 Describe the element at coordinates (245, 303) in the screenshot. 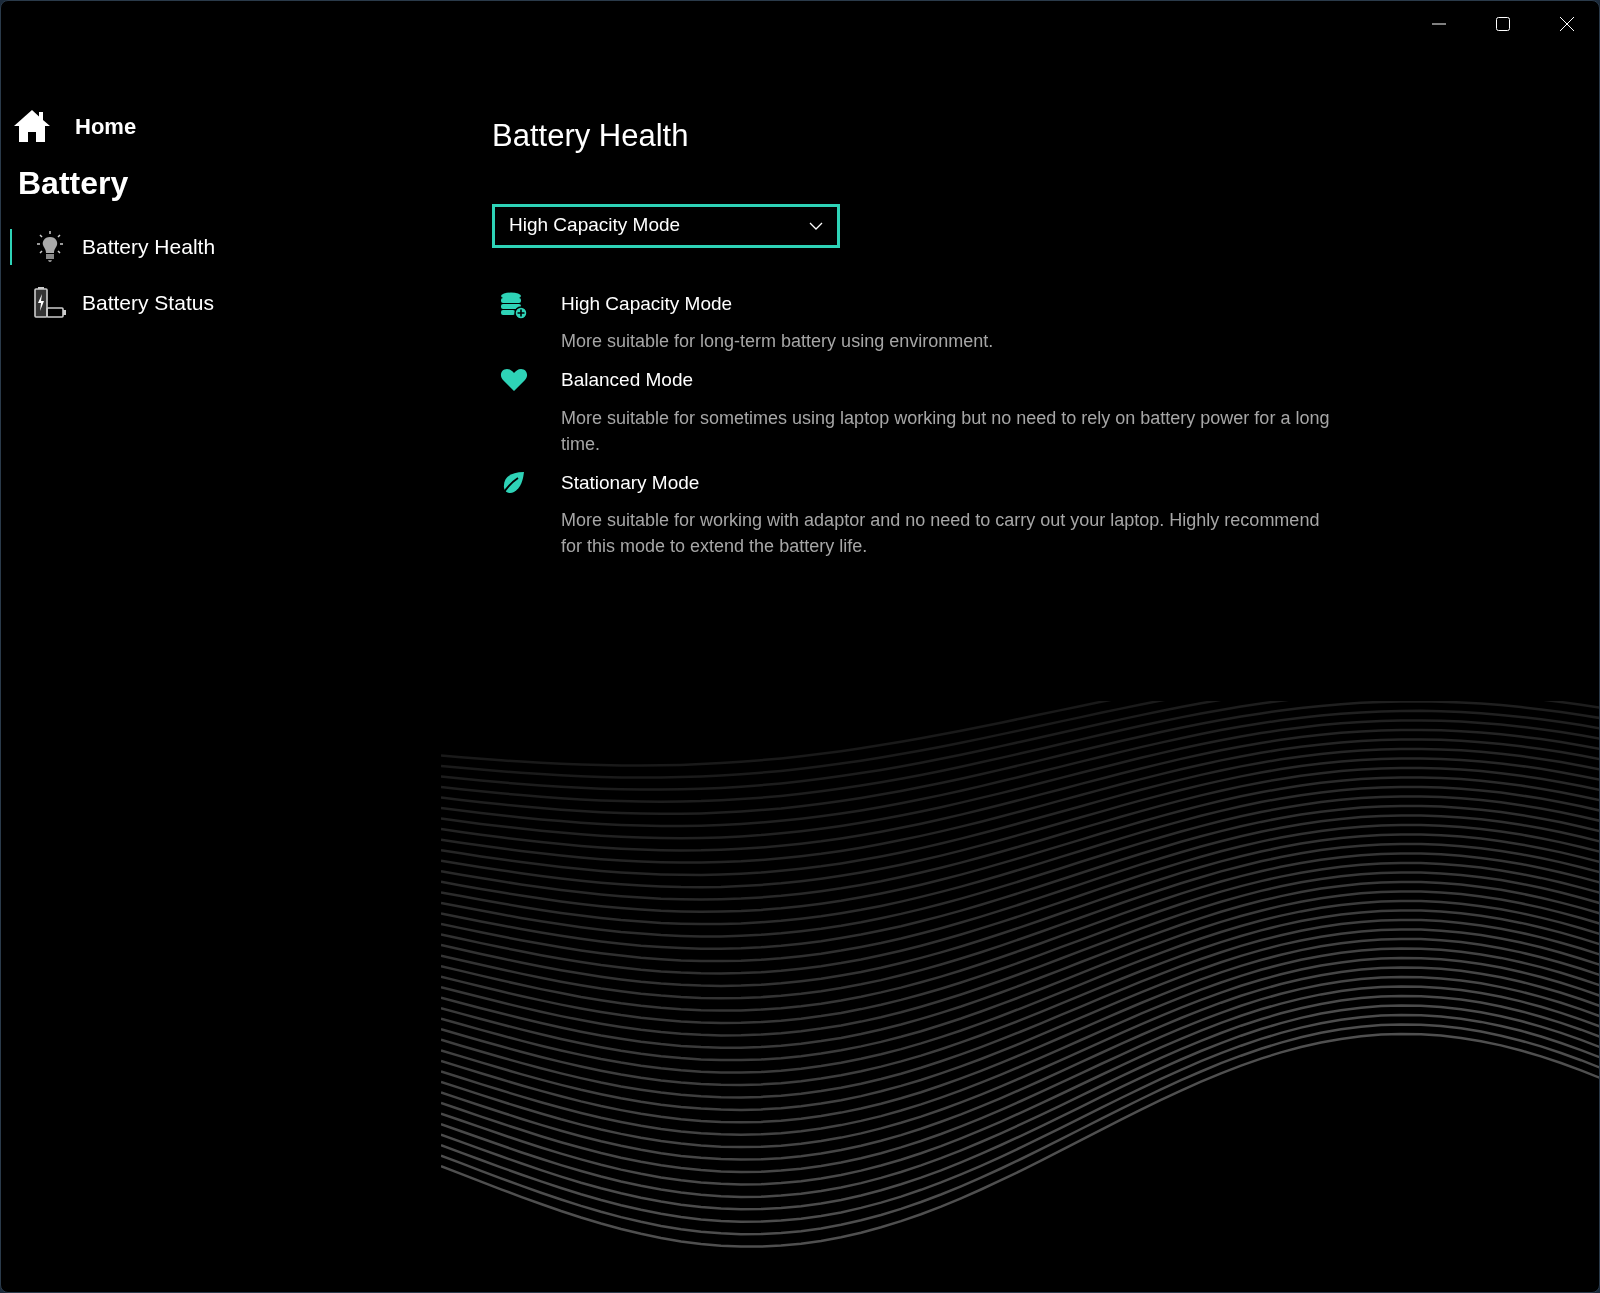

I see `sidebar-item: Battery Status` at that location.